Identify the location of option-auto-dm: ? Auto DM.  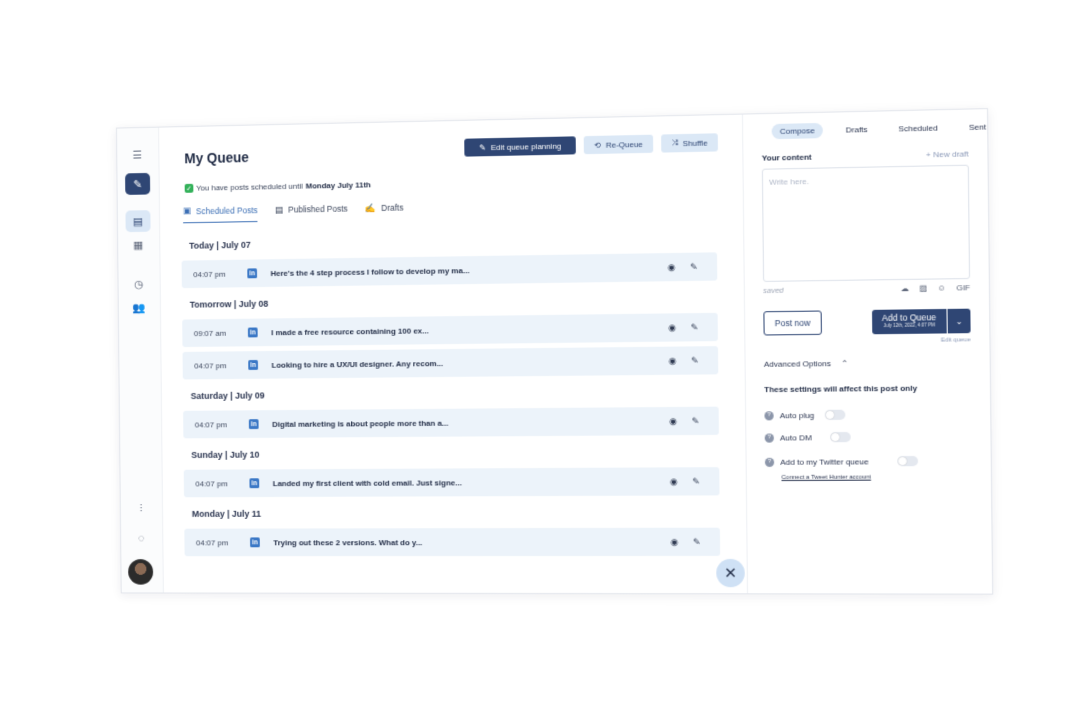
(868, 437).